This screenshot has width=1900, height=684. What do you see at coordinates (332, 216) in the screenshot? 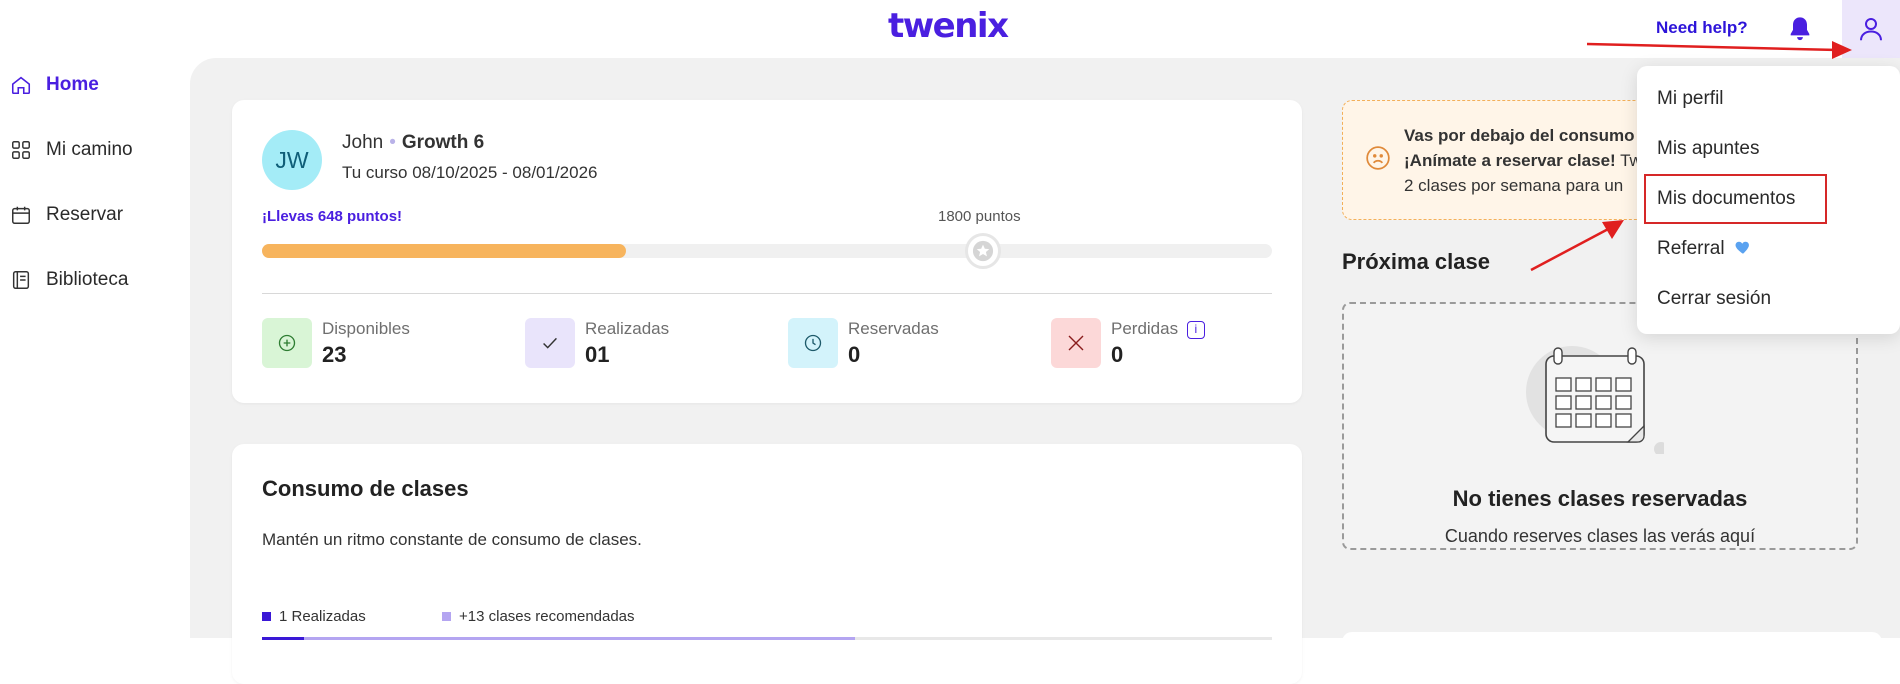
I see `points-text: ¡Llevas 648 puntos!` at bounding box center [332, 216].